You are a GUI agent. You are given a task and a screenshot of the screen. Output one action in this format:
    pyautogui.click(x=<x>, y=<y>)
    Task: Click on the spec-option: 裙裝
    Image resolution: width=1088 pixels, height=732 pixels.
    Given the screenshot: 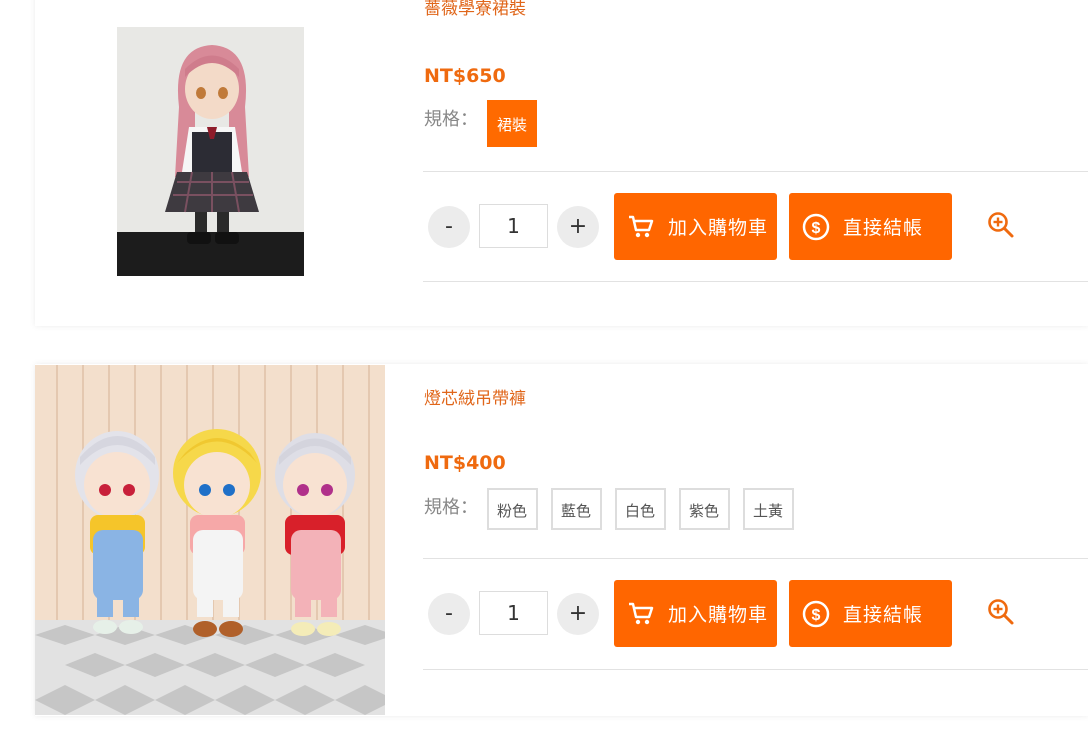 What is the action you would take?
    pyautogui.click(x=512, y=123)
    